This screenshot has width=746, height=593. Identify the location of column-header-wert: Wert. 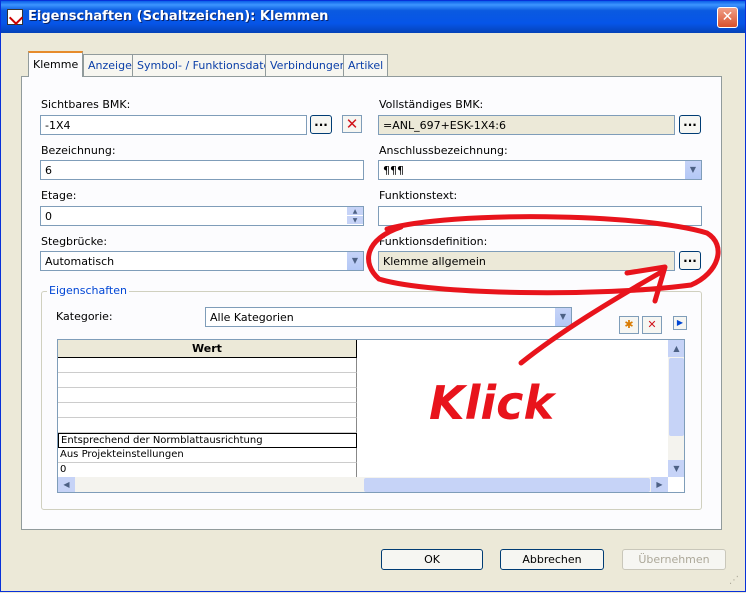
(207, 349).